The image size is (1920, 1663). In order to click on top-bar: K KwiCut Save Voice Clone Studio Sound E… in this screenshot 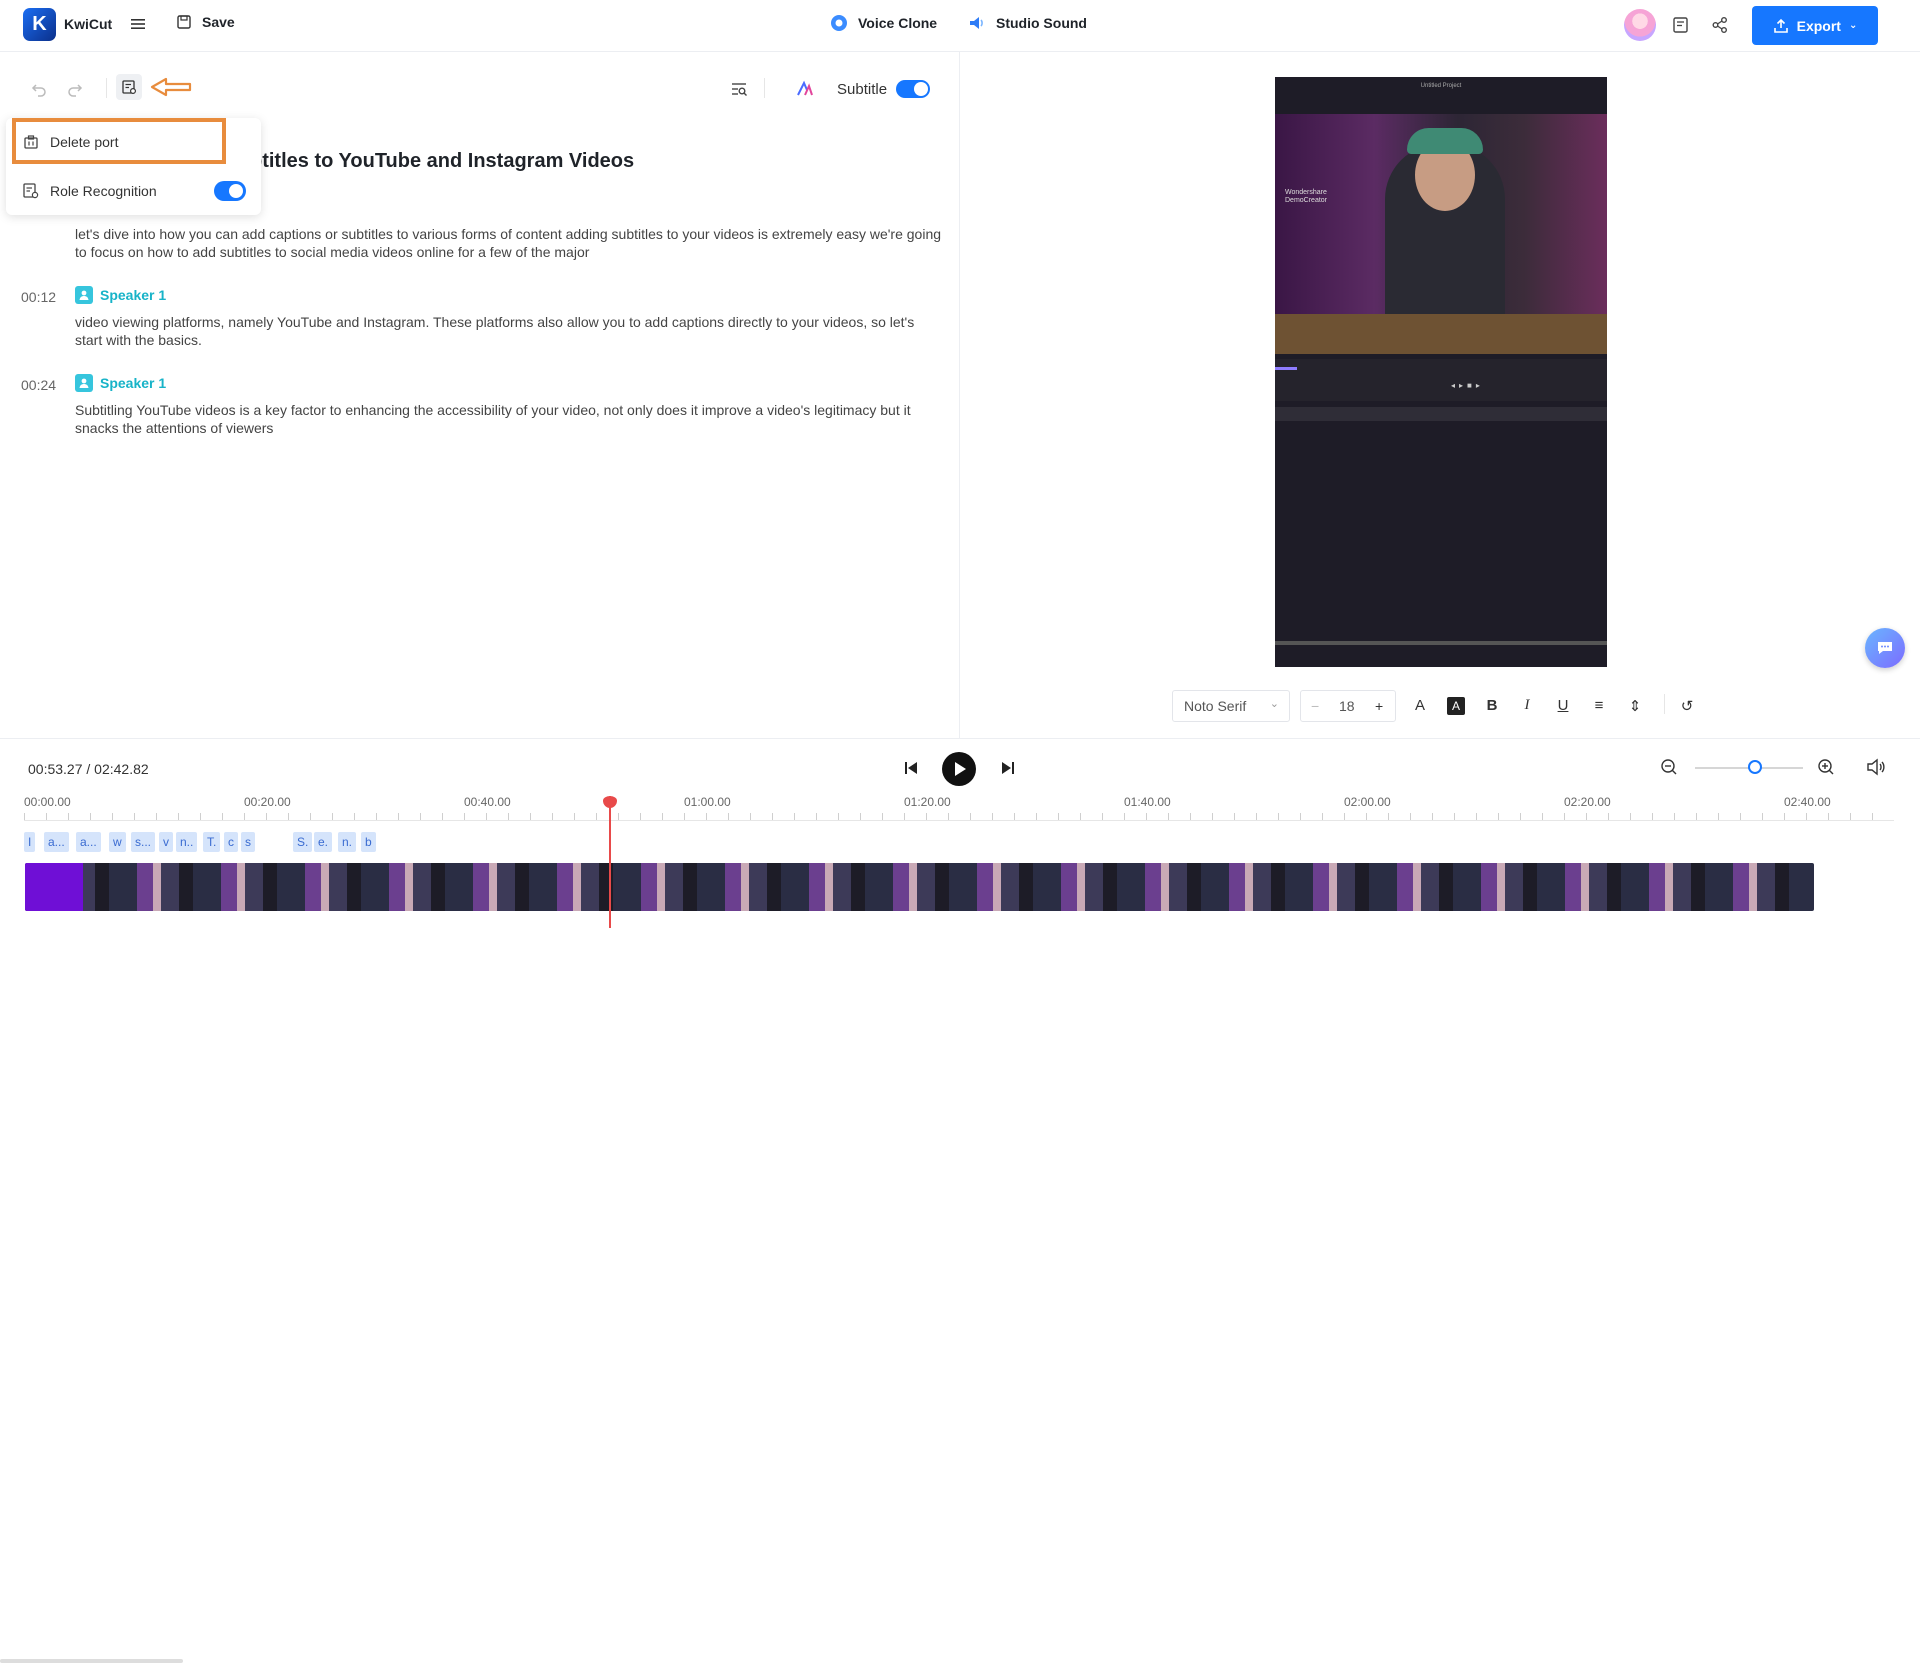, I will do `click(960, 26)`.